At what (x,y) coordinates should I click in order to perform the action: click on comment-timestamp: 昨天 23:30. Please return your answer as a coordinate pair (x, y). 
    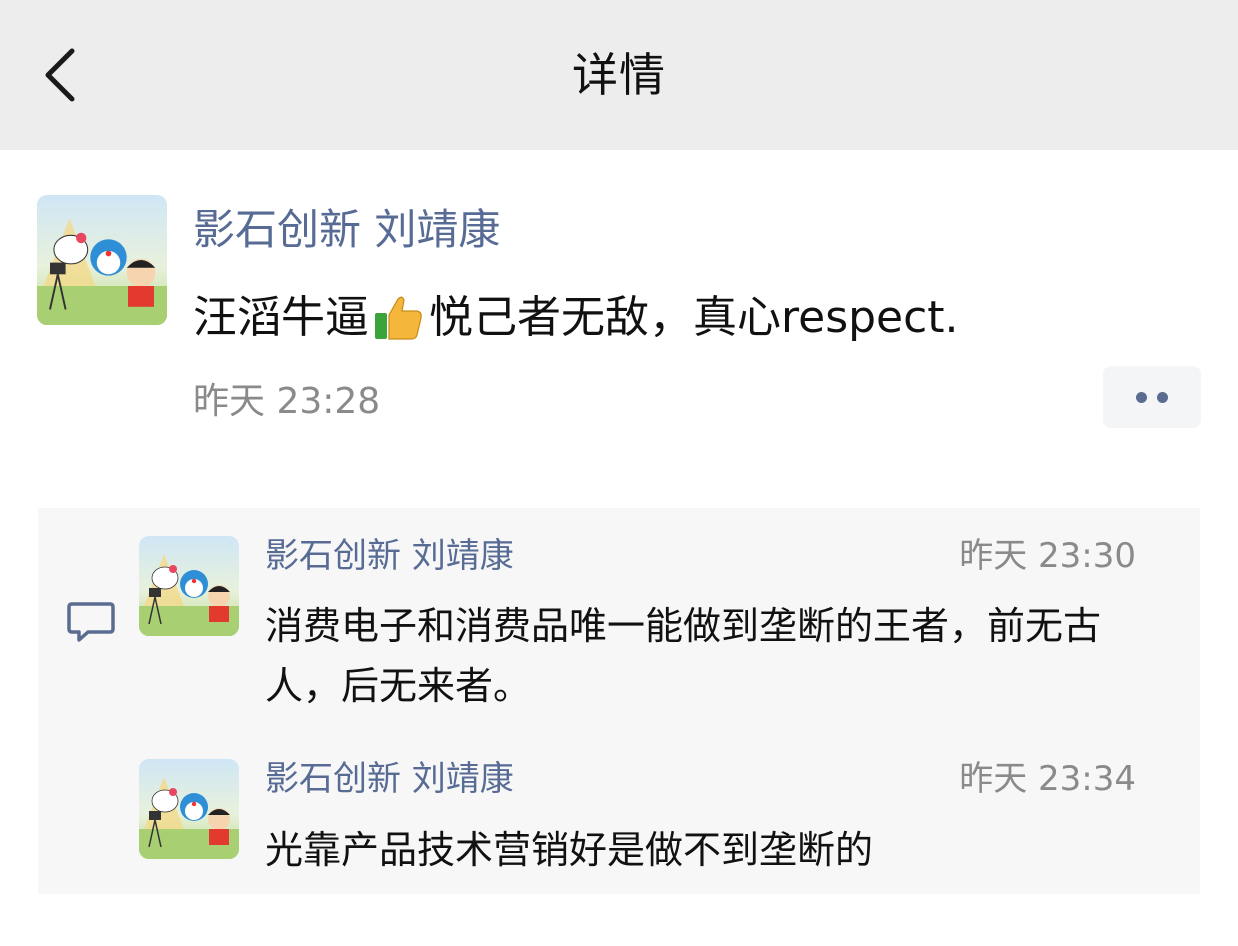
    Looking at the image, I should click on (1047, 556).